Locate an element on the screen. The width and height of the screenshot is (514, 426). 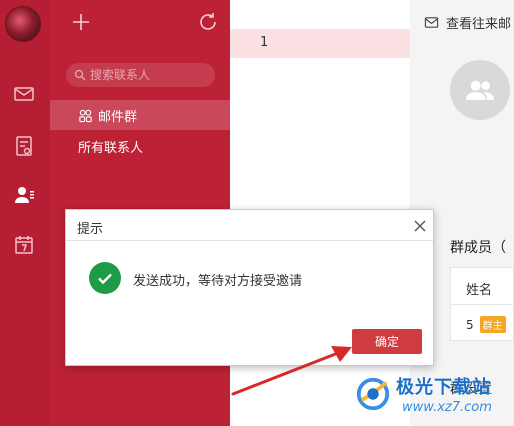
table-row: 5 群主 is located at coordinates (486, 324).